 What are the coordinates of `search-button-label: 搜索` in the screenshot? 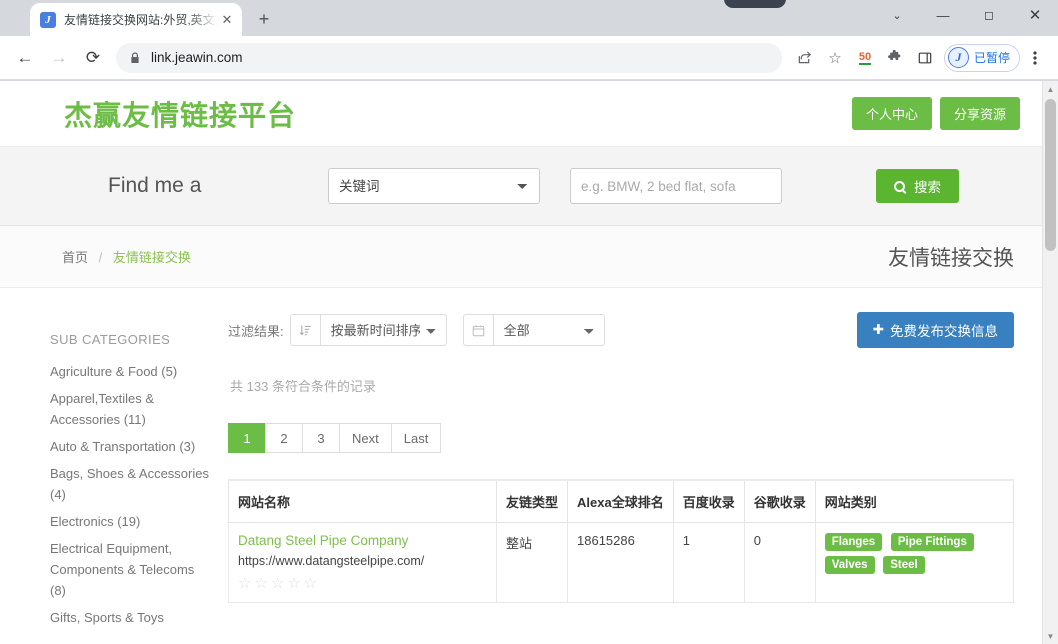 It's located at (927, 187).